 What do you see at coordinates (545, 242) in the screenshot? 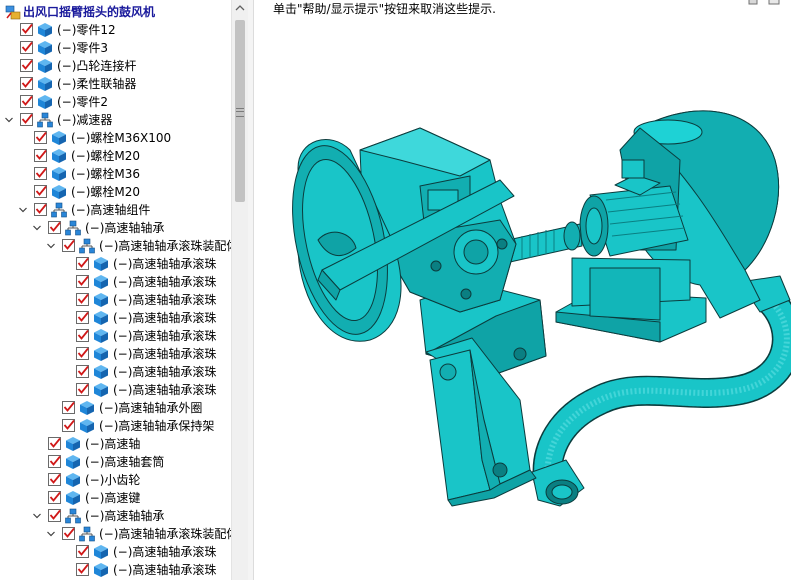
I see `coupling-shaft` at bounding box center [545, 242].